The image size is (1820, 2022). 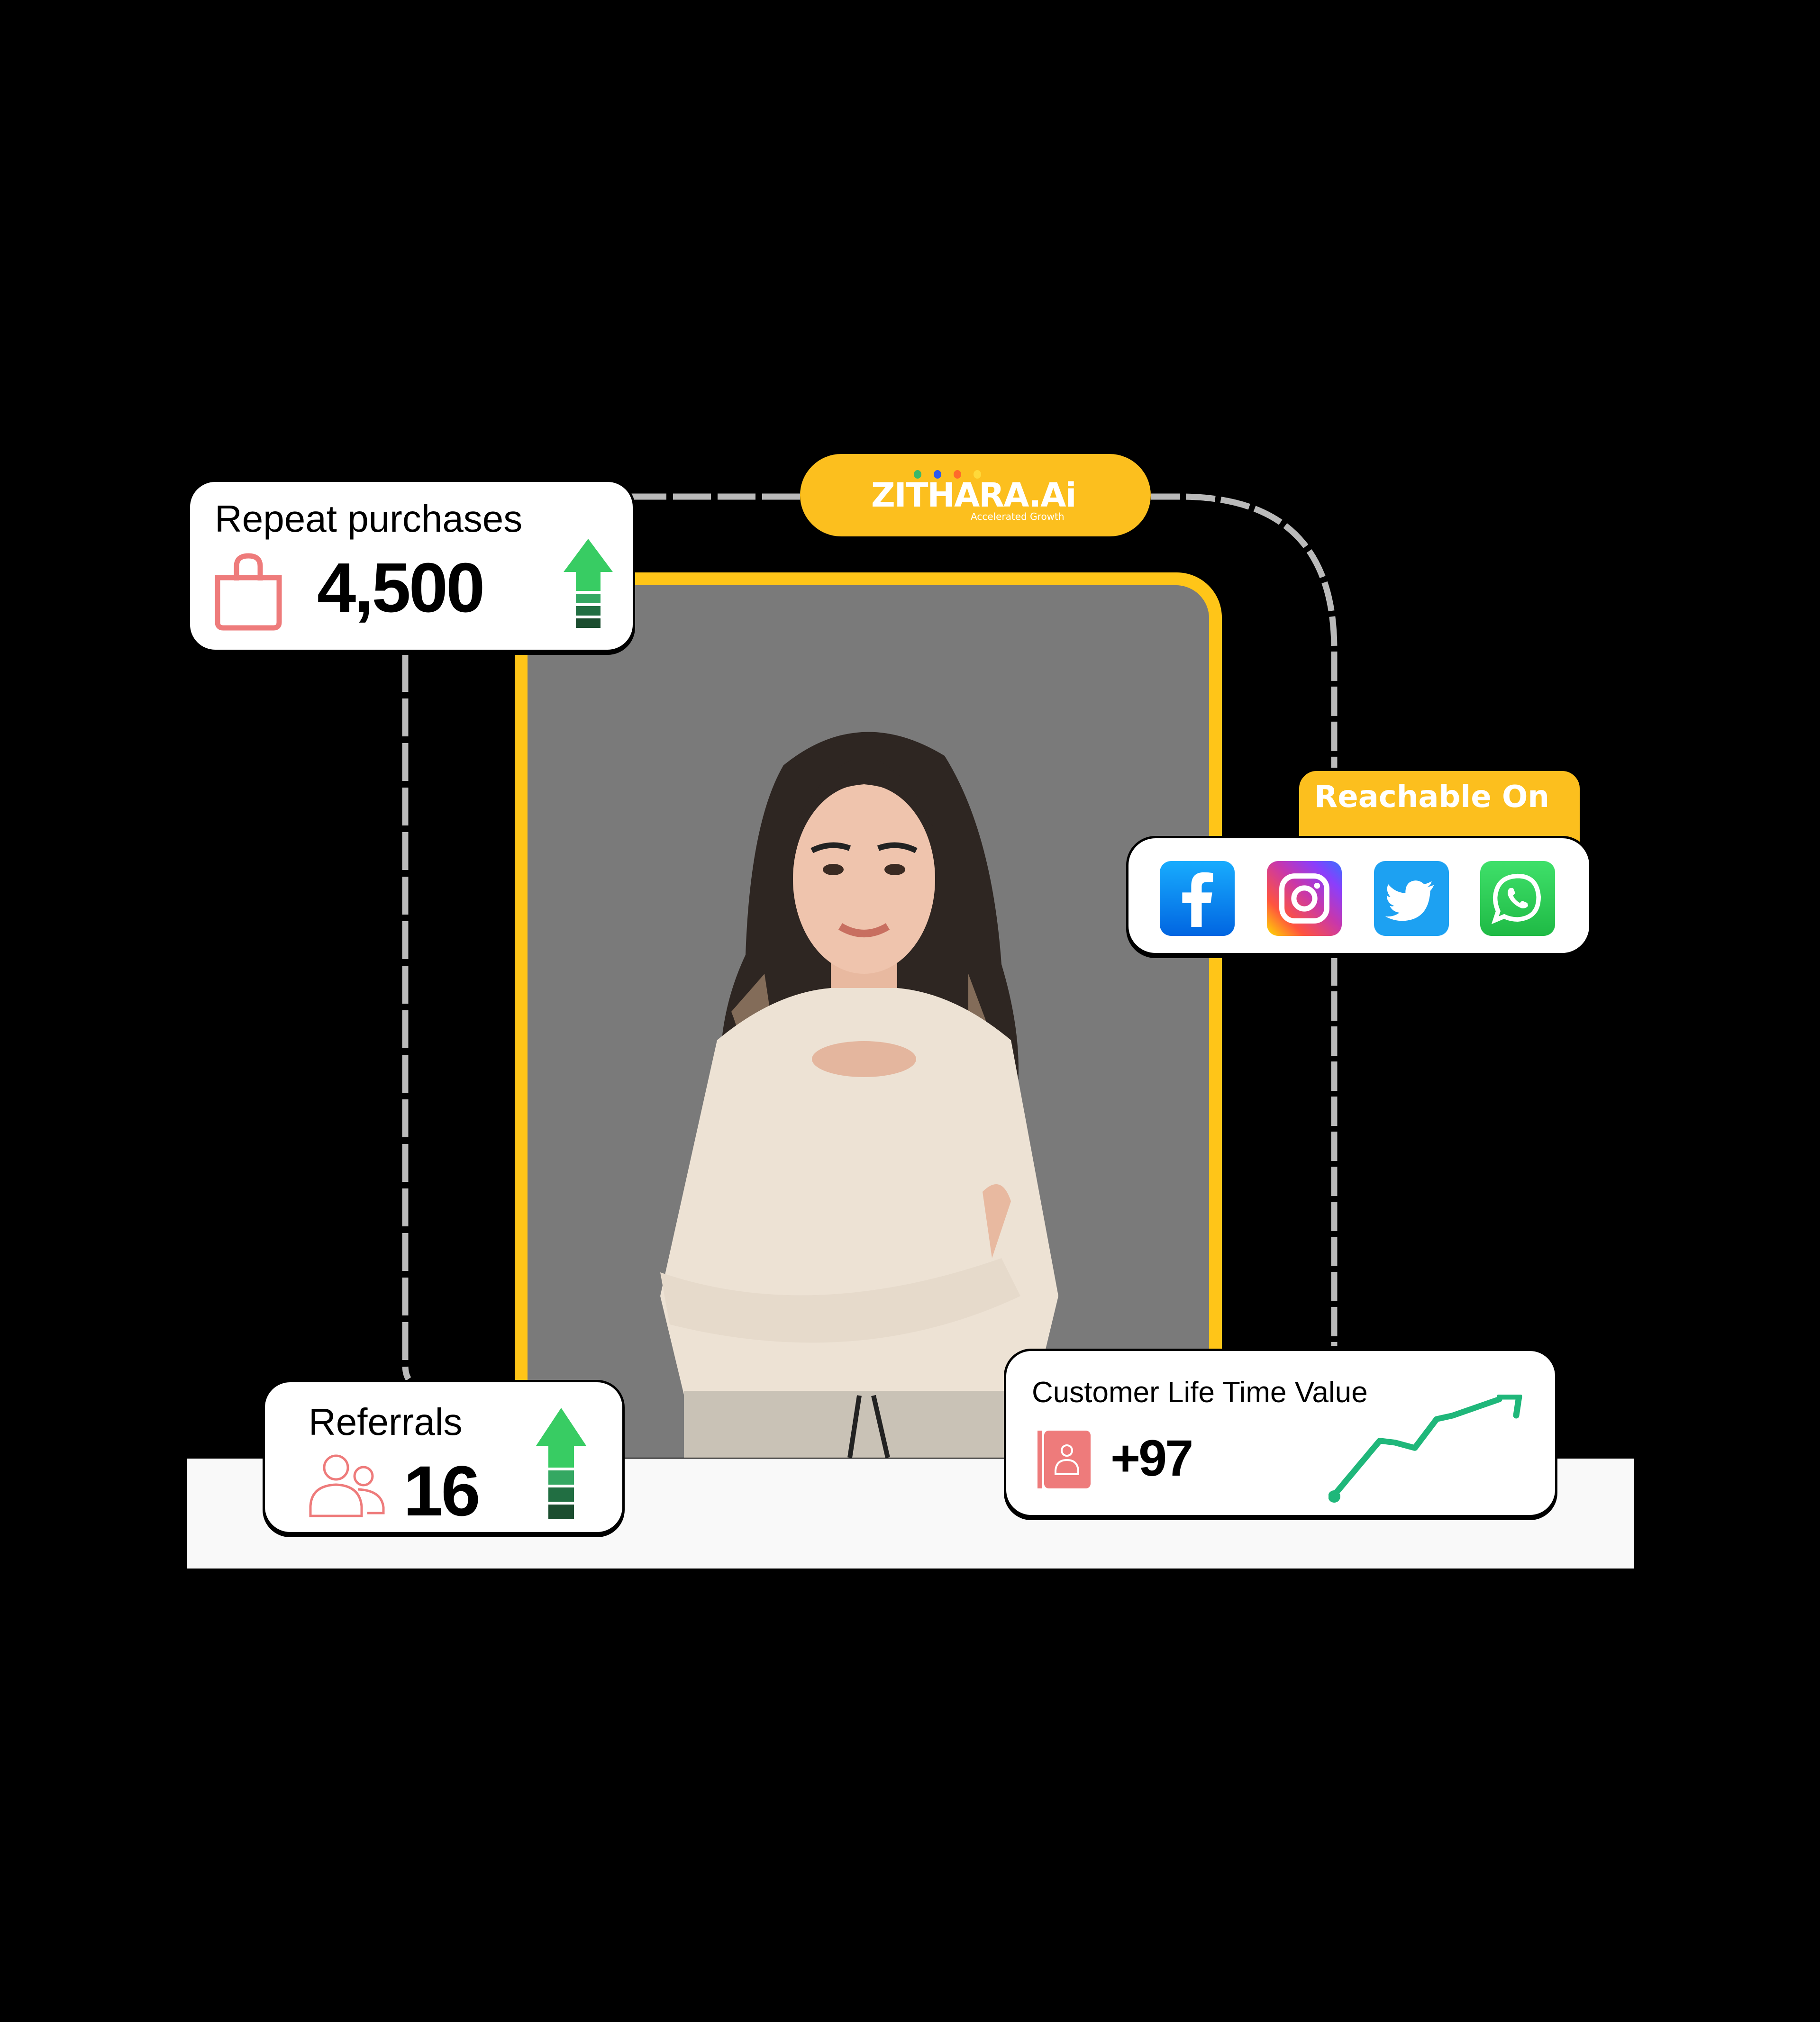 What do you see at coordinates (442, 1491) in the screenshot?
I see `referrals-value: 16` at bounding box center [442, 1491].